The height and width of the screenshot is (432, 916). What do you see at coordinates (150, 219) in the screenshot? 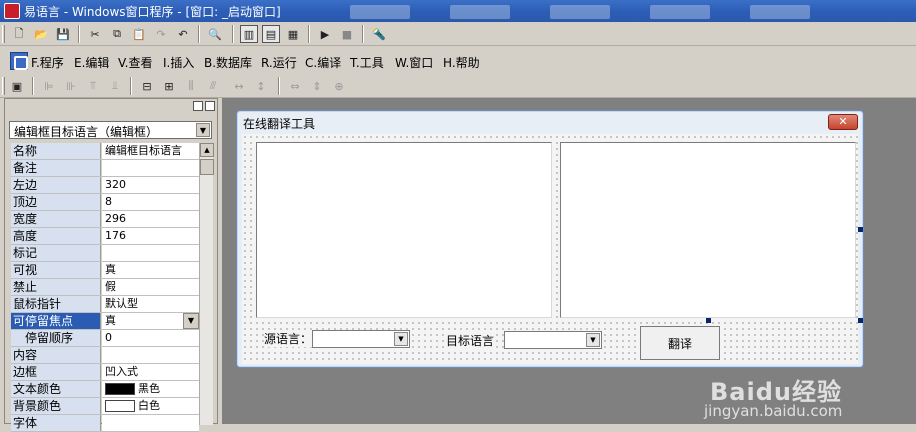
I see `property-value: 296` at bounding box center [150, 219].